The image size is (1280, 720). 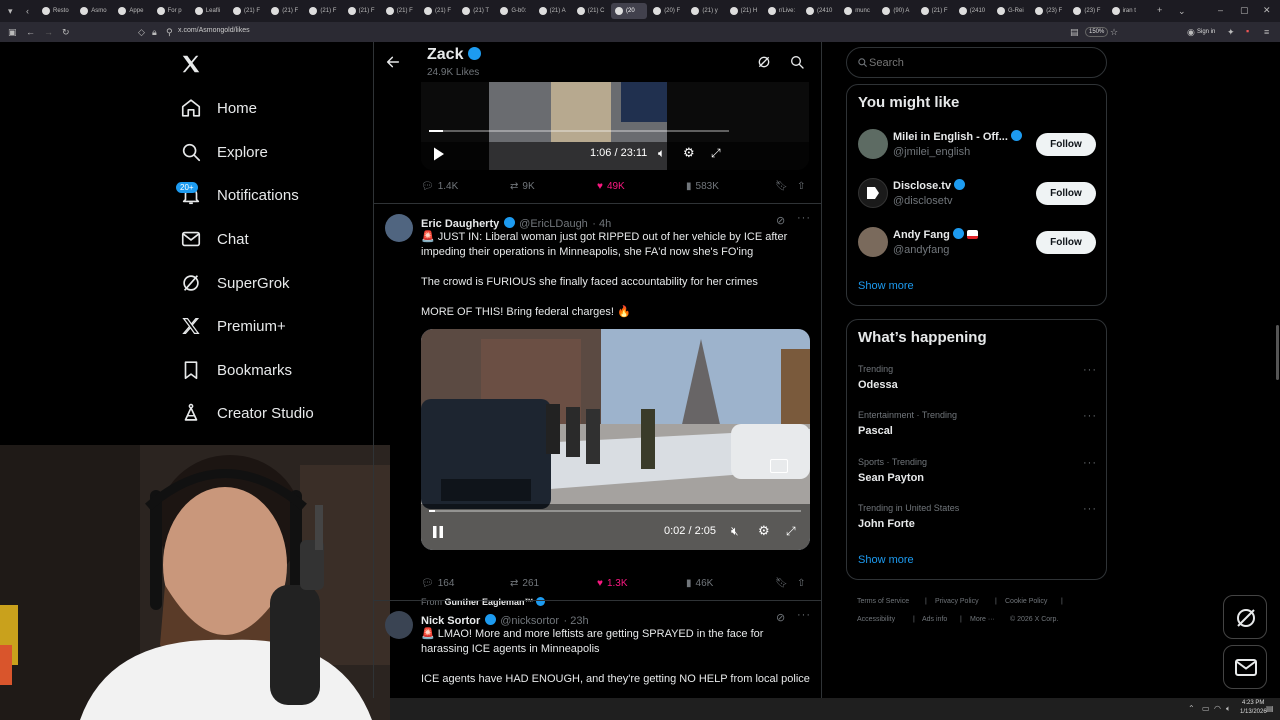 What do you see at coordinates (1206, 32) in the screenshot?
I see `sign-in-link: Sign in` at bounding box center [1206, 32].